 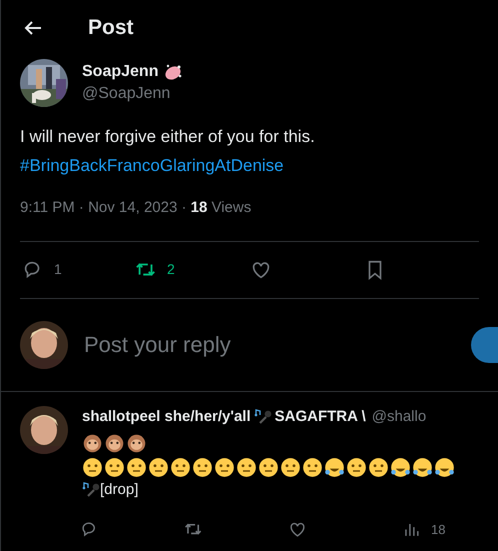 What do you see at coordinates (438, 529) in the screenshot?
I see `views-count: 18` at bounding box center [438, 529].